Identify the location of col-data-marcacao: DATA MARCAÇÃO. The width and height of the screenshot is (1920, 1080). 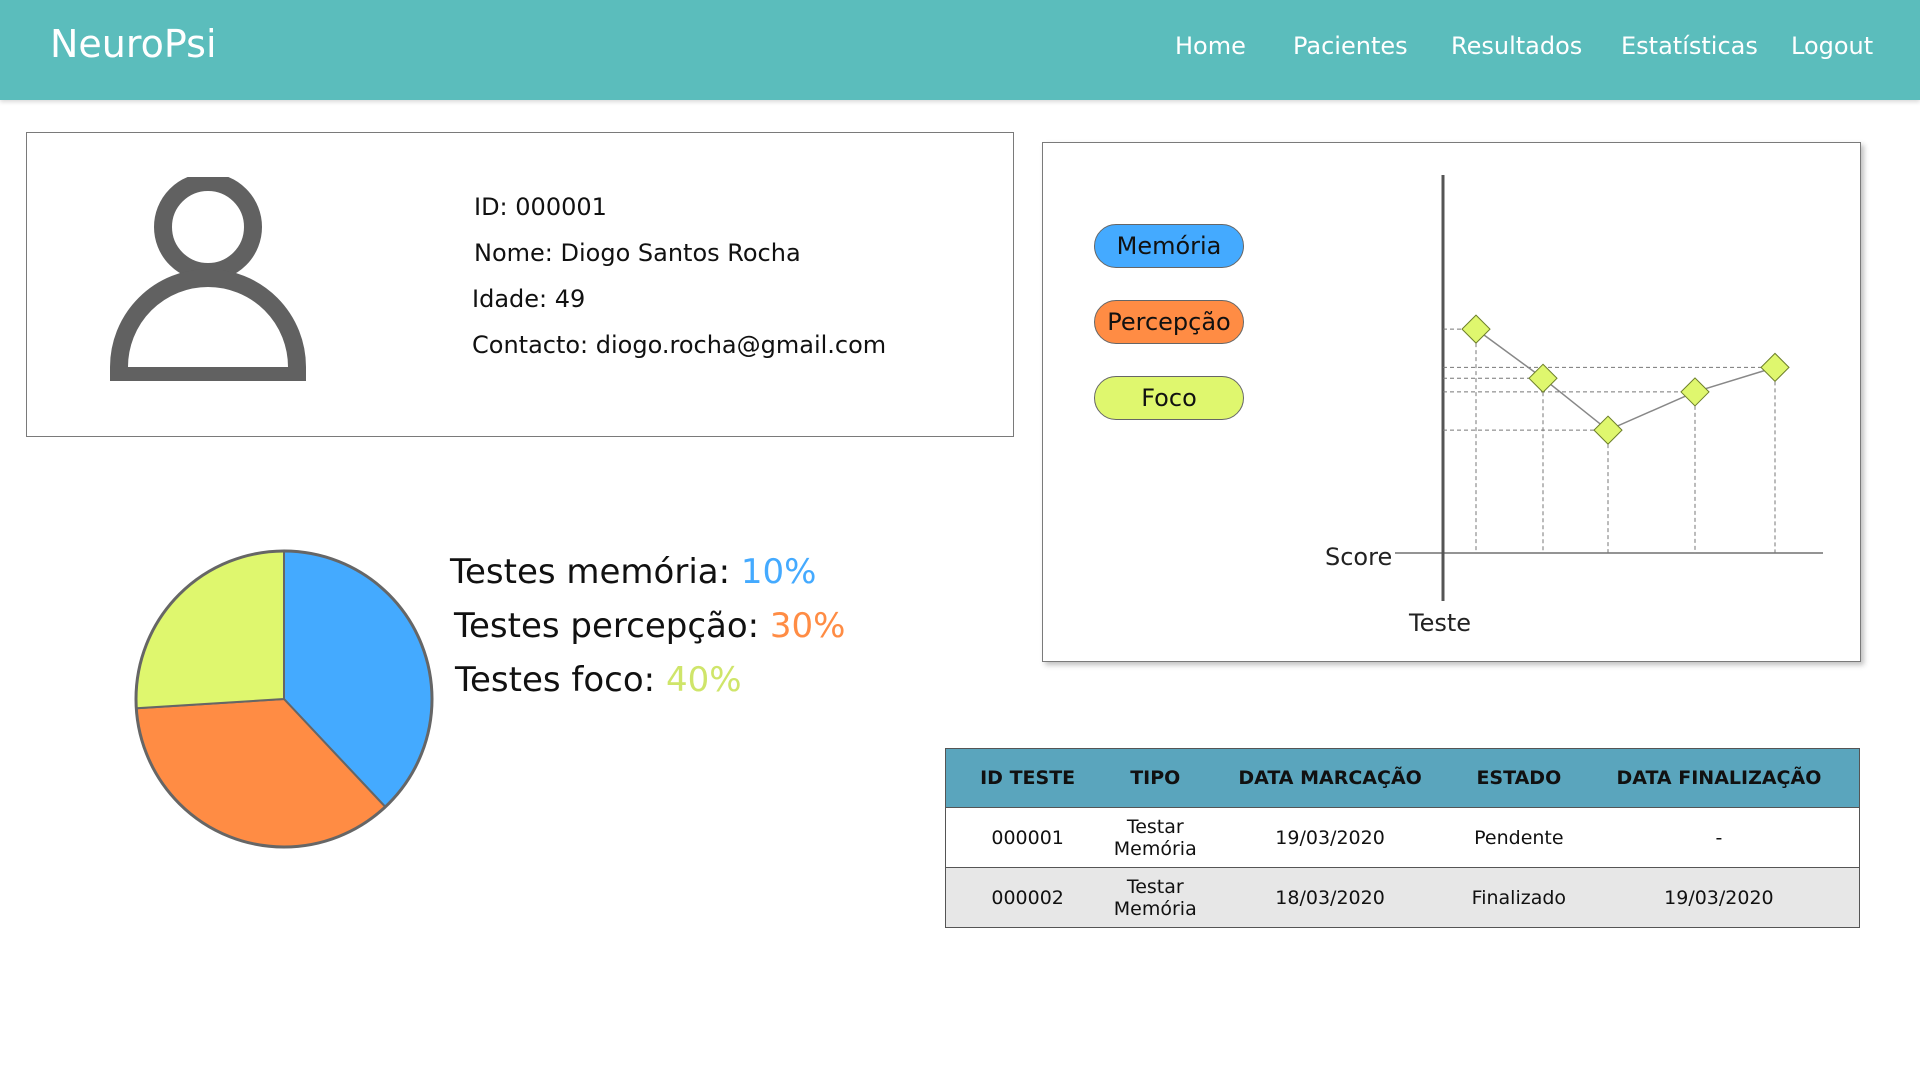
(1330, 778).